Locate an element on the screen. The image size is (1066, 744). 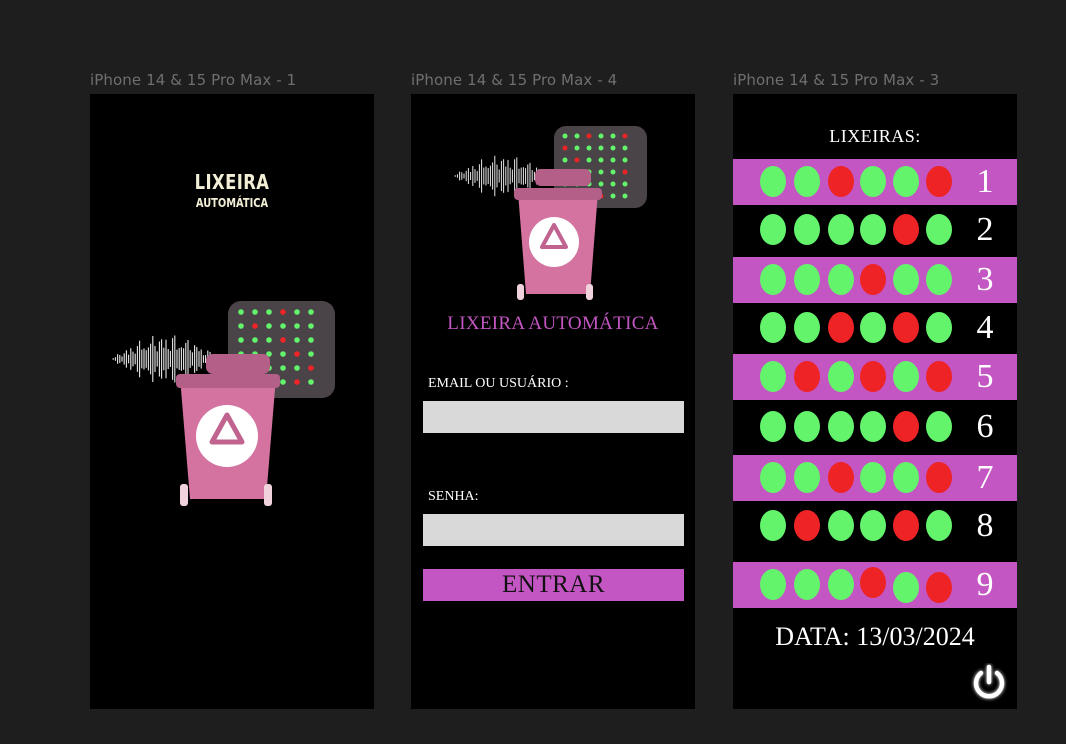
login-app-title: LIXEIRA AUTOMÁTICA is located at coordinates (553, 323).